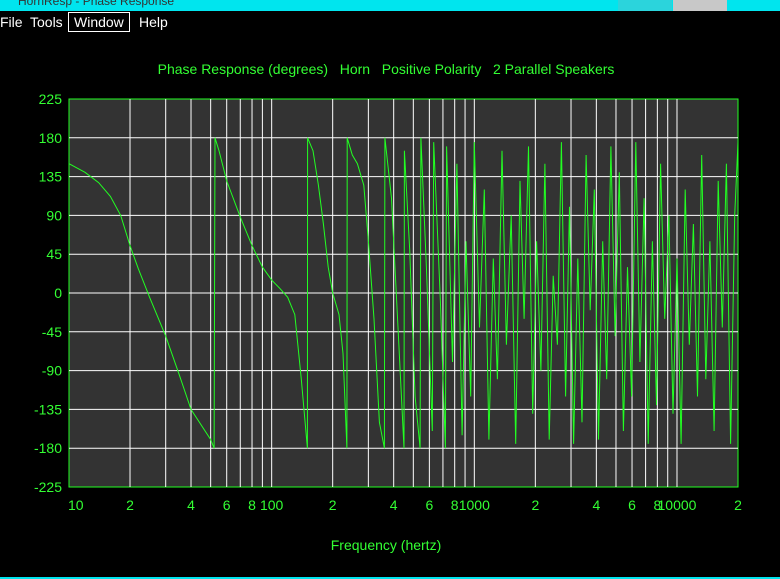  I want to click on window-title: HornResp - Phase Response, so click(96, 4).